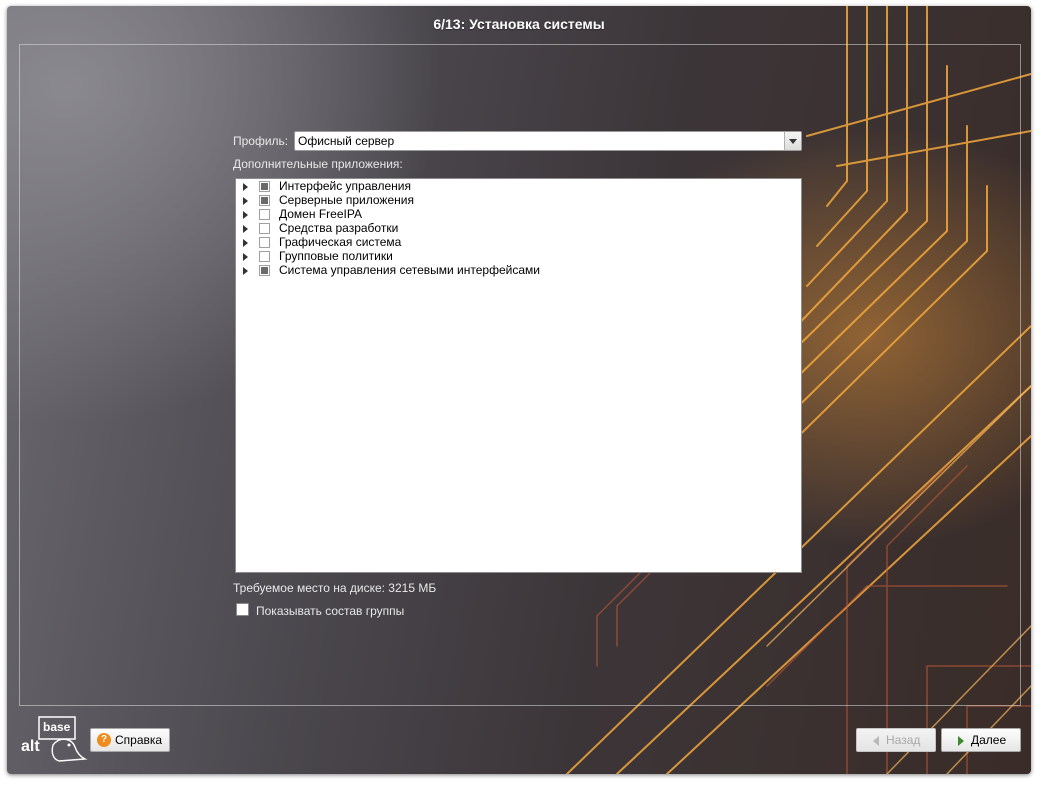 The height and width of the screenshot is (788, 1044). I want to click on tree-item-label: Интерфейс управления, so click(345, 186).